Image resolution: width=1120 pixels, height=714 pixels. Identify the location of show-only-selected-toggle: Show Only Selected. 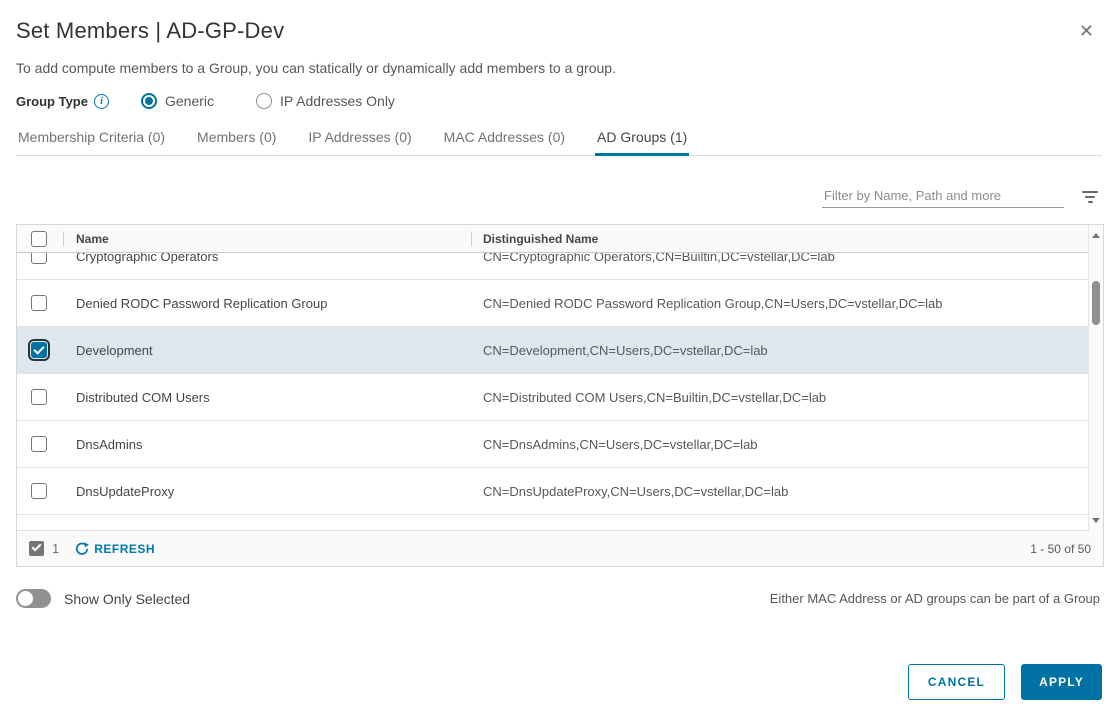
(103, 598).